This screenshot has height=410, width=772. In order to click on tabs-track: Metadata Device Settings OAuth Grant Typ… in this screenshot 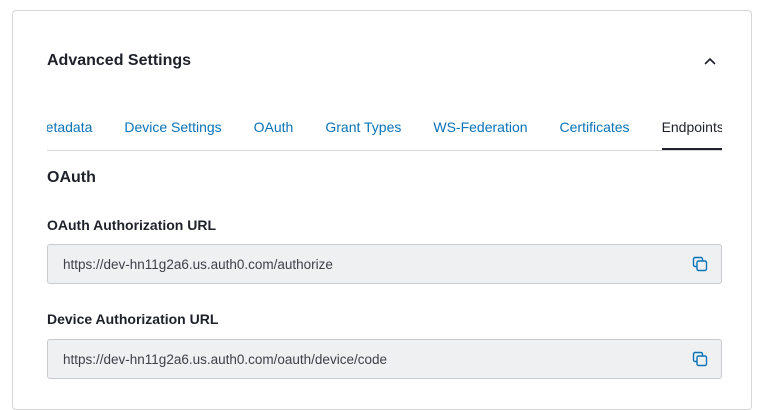, I will do `click(384, 128)`.